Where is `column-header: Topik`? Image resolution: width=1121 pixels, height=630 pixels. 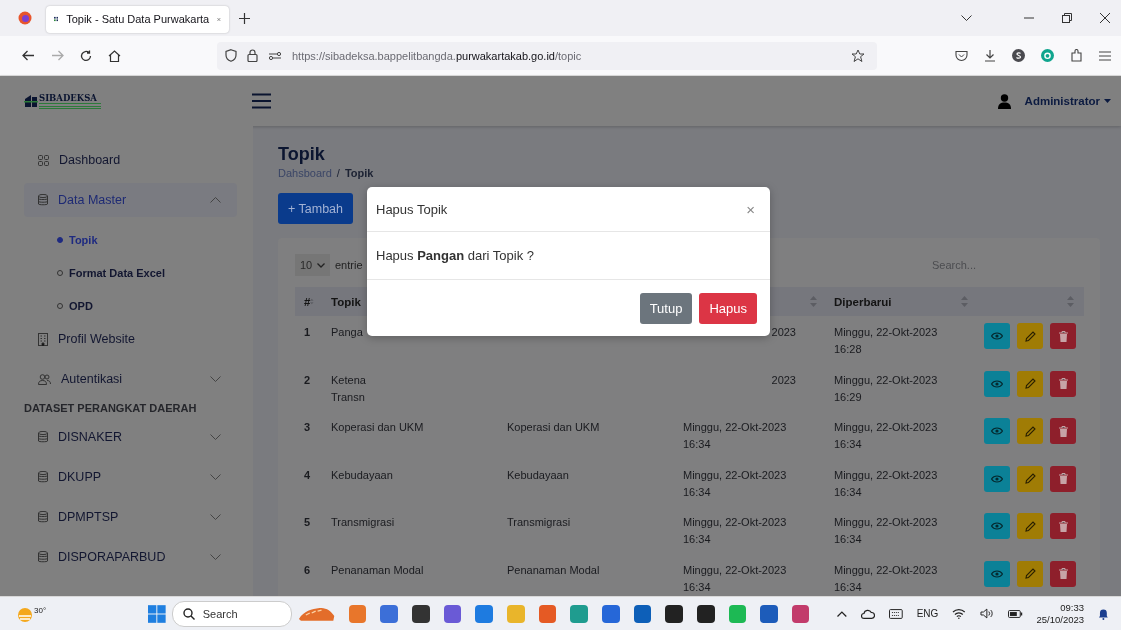
column-header: Topik is located at coordinates (346, 301).